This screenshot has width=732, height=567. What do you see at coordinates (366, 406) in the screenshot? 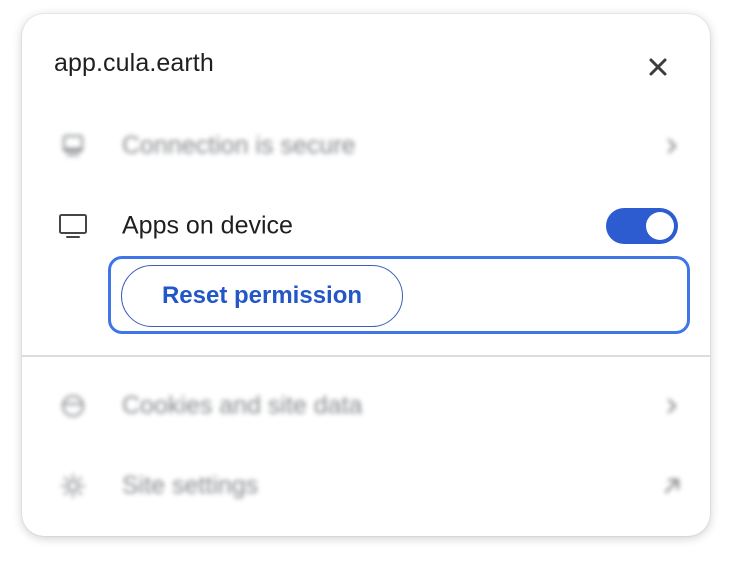
I see `cookies-row: Cookies and site data` at bounding box center [366, 406].